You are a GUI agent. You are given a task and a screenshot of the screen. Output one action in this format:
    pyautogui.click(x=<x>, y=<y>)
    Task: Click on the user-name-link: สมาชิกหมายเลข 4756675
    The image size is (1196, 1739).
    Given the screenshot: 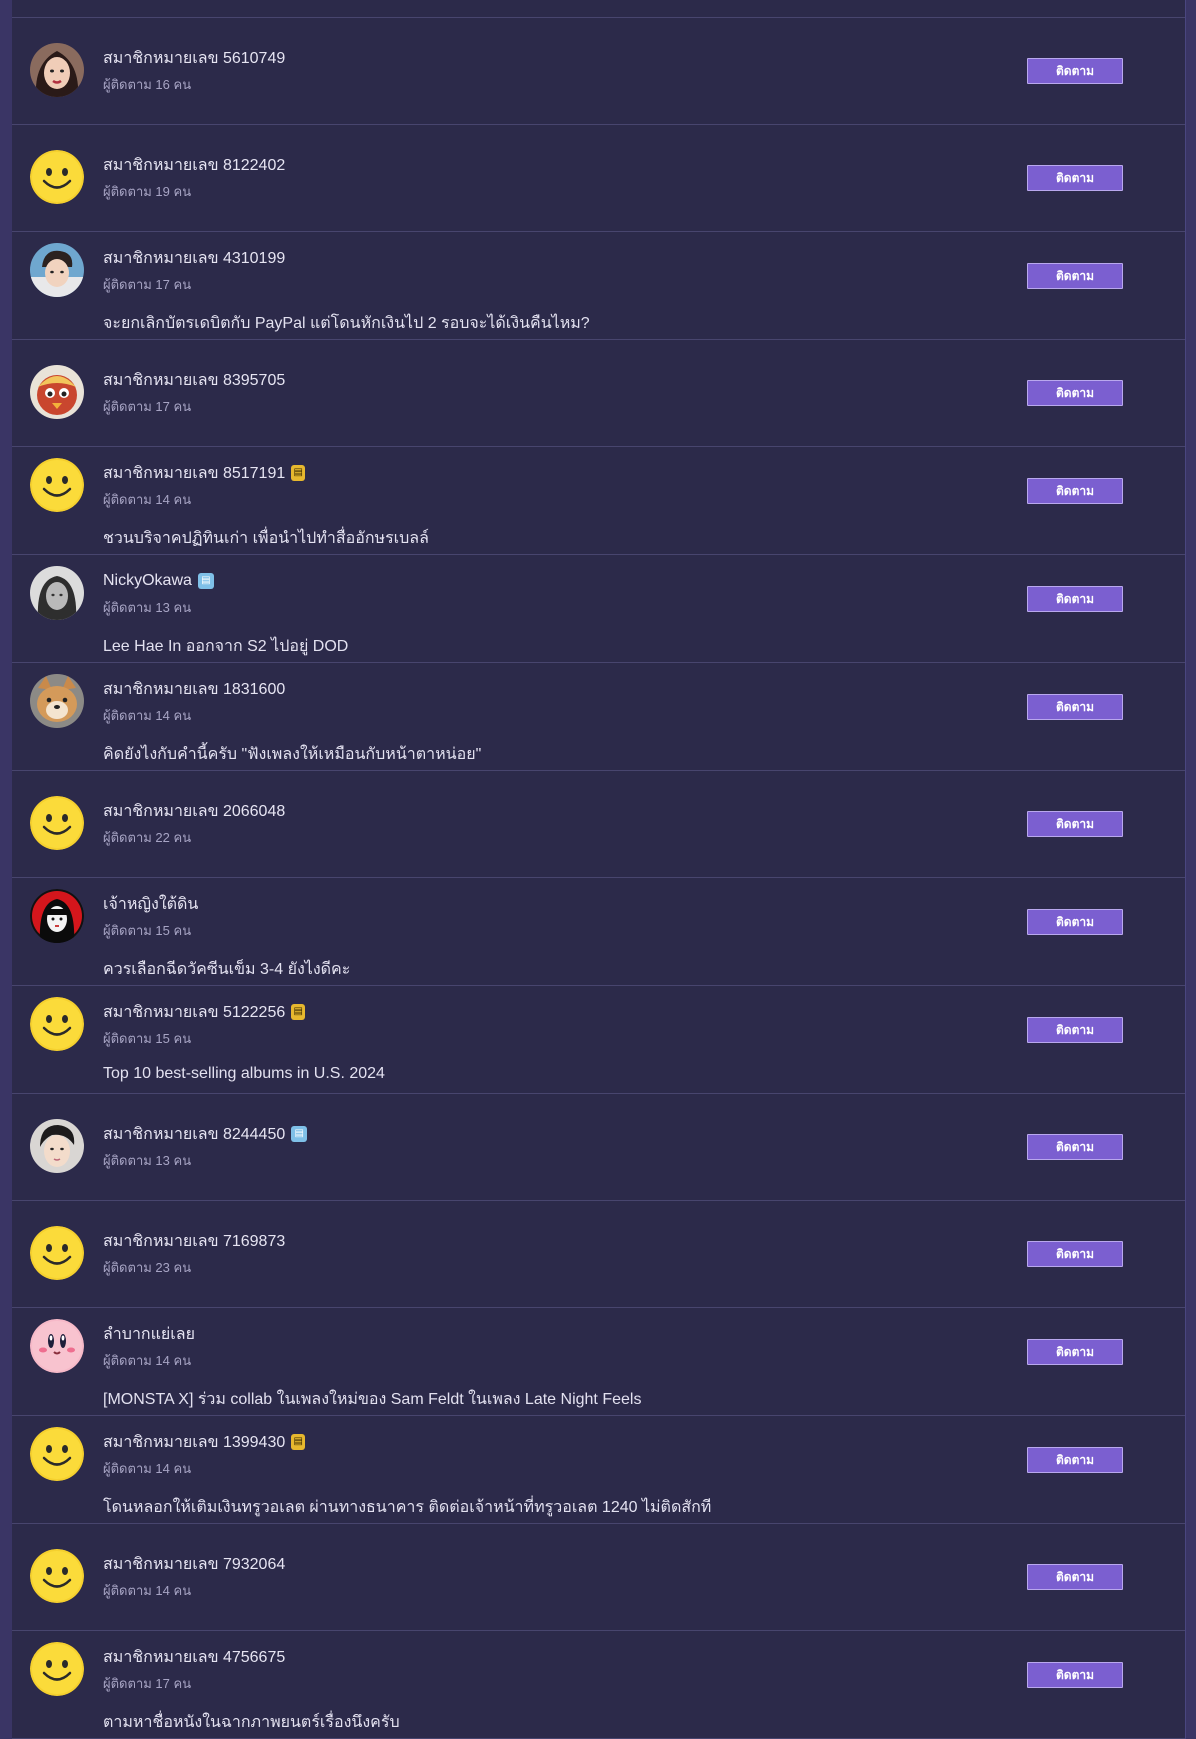 What is the action you would take?
    pyautogui.click(x=194, y=1657)
    